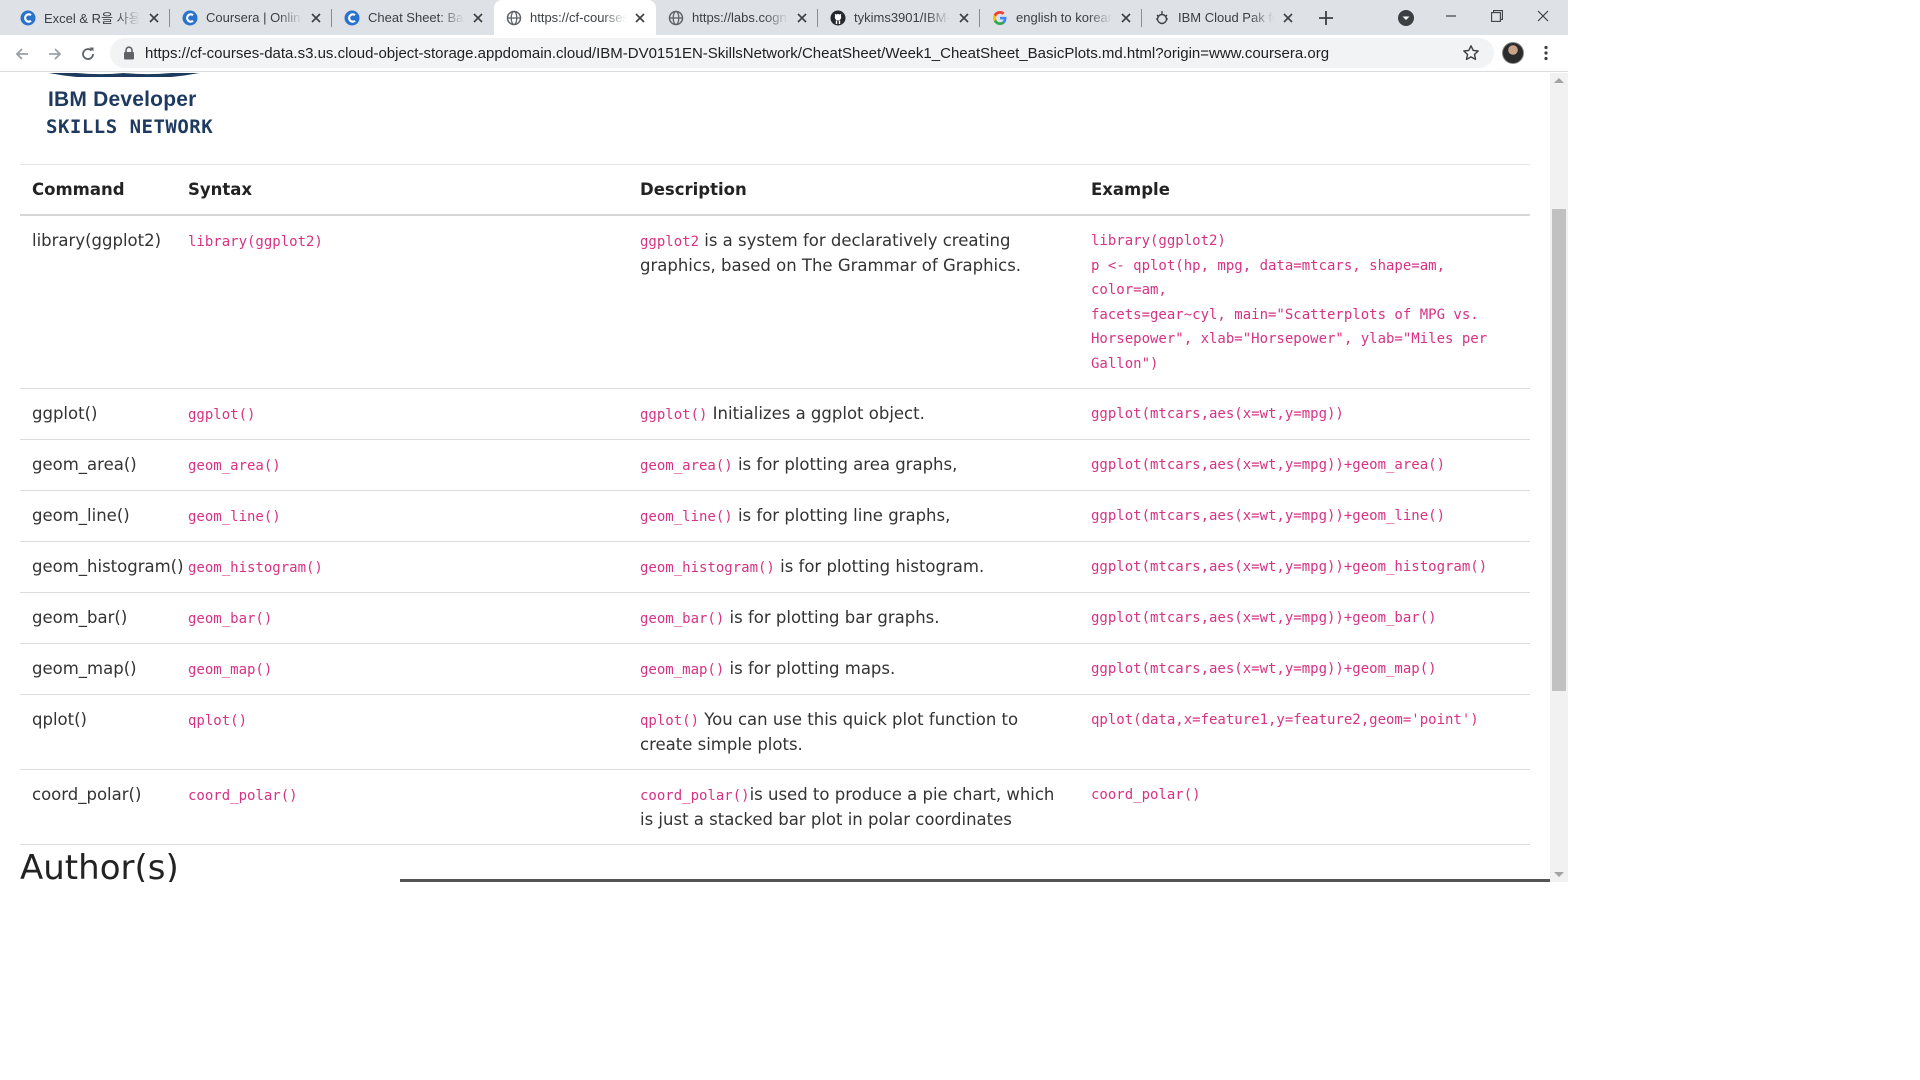 The image size is (1920, 1080). Describe the element at coordinates (230, 670) in the screenshot. I see `syntax-code: geom_map()` at that location.